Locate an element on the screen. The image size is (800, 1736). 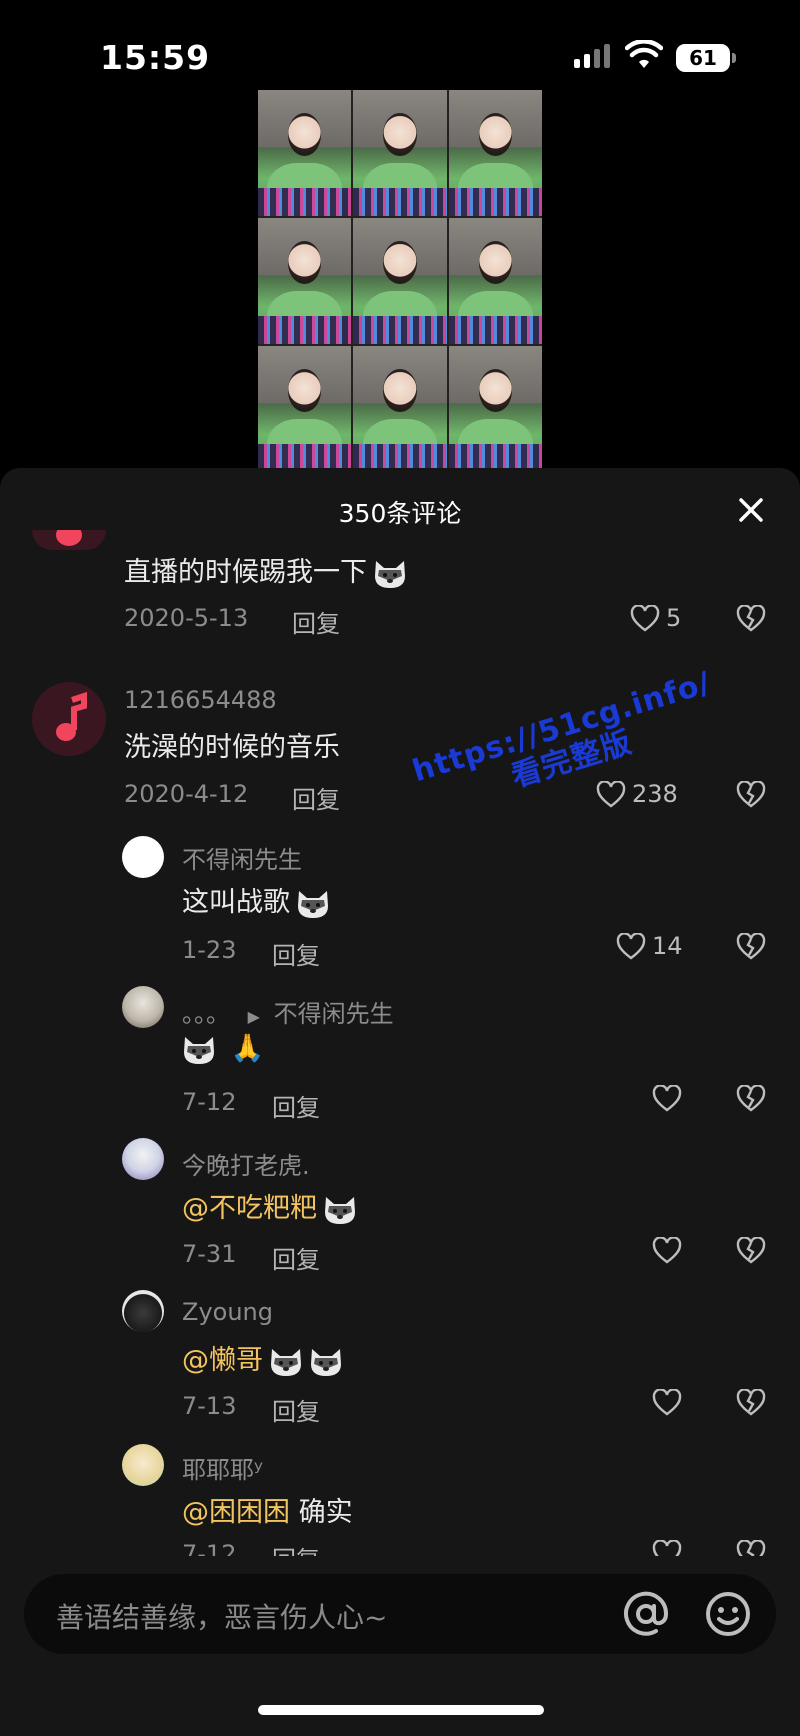
reply-arrow-icon: ▶ is located at coordinates (253, 1016).